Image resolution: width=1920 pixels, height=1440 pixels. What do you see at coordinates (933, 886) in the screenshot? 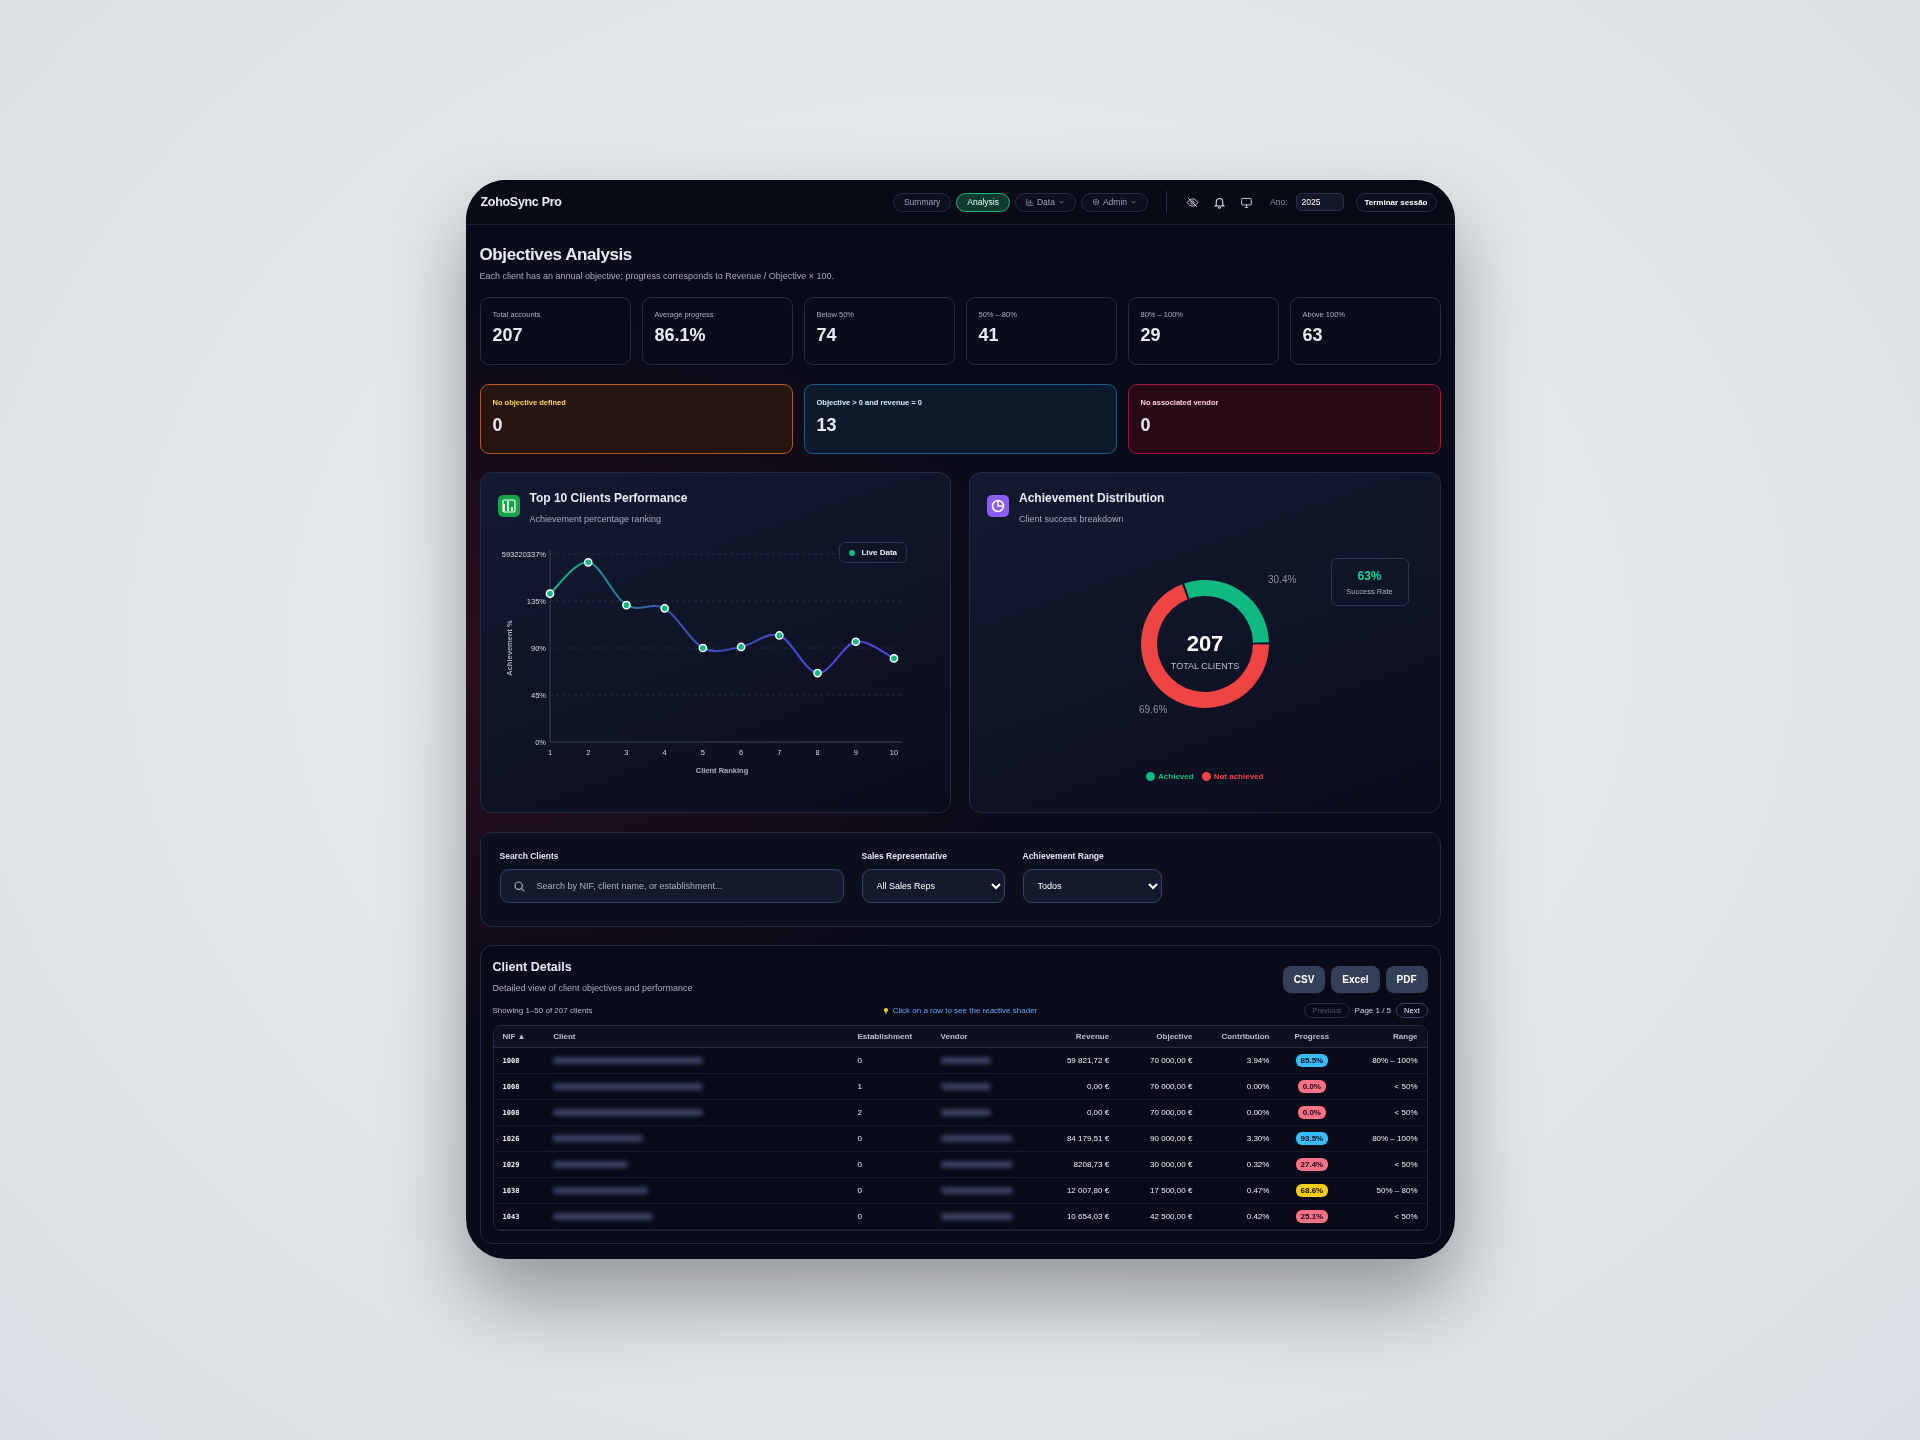
I see `rep-dropdown: All Sales Reps` at bounding box center [933, 886].